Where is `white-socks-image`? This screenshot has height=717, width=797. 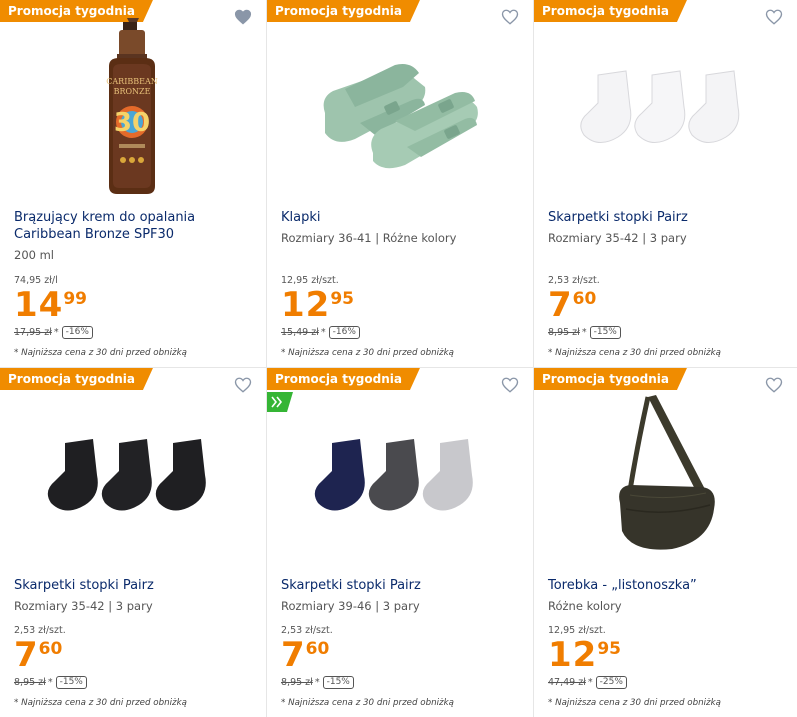 white-socks-image is located at coordinates (665, 108).